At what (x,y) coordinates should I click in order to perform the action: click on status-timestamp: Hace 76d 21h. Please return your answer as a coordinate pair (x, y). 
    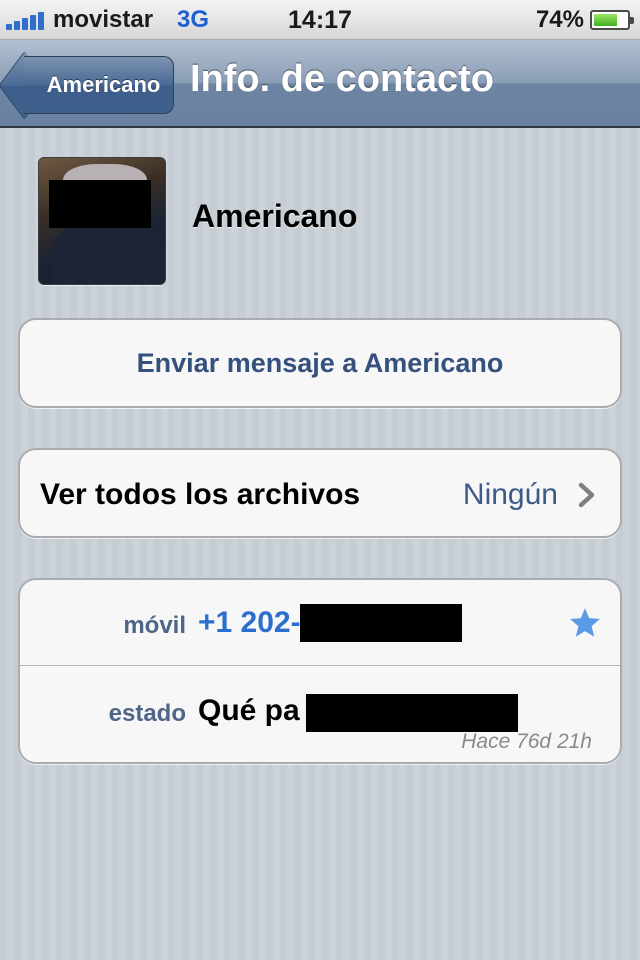
    Looking at the image, I should click on (526, 741).